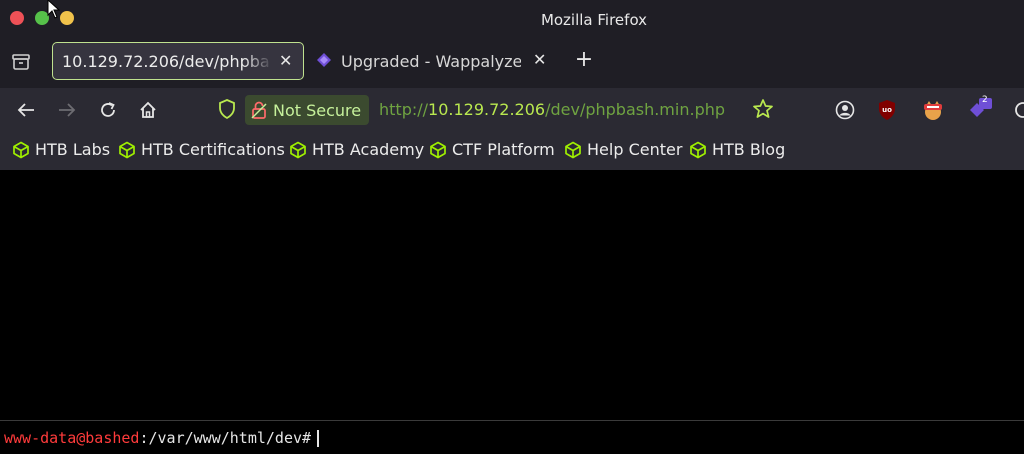 This screenshot has height=454, width=1024. I want to click on tab-phpbash: 10.129.72.206/dev/phpbash.min.php ✕, so click(178, 61).